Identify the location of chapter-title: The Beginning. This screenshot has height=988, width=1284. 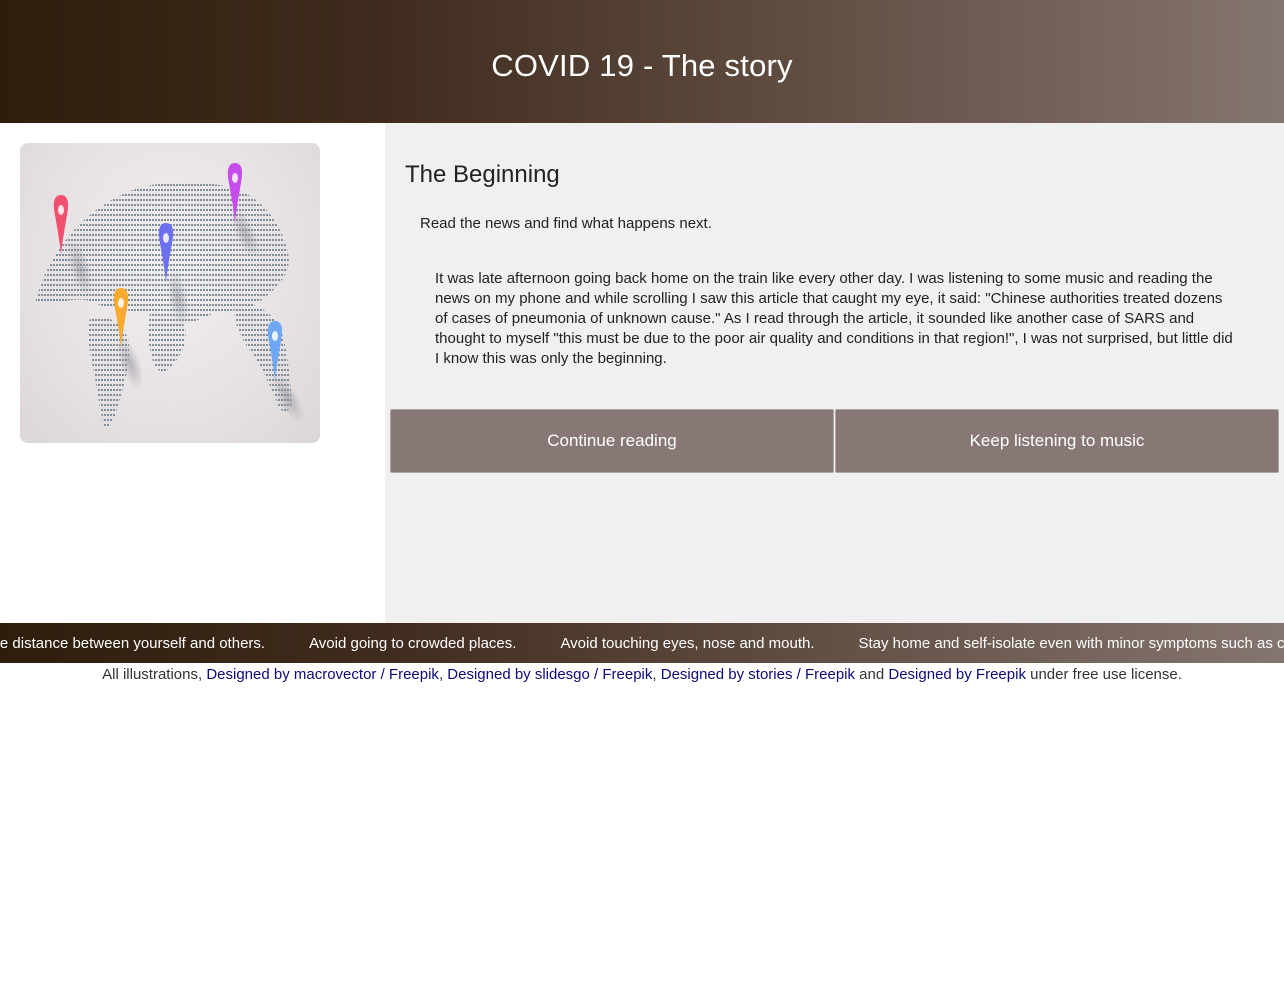
(482, 174).